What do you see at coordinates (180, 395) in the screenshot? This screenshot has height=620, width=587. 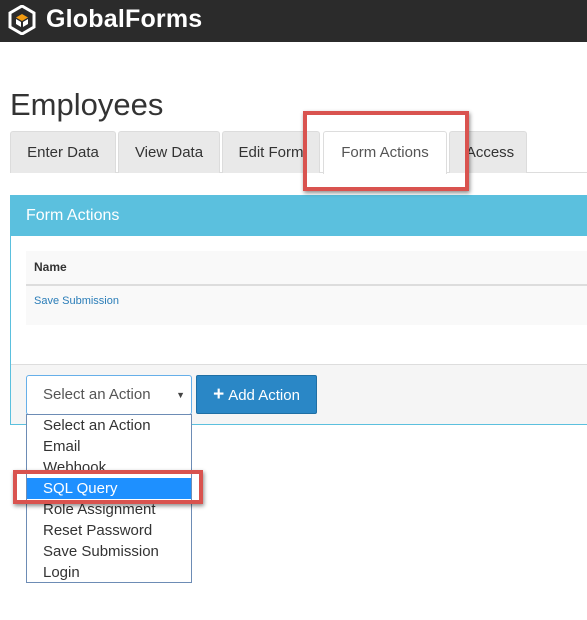 I see `caret-down-icon: ▼` at bounding box center [180, 395].